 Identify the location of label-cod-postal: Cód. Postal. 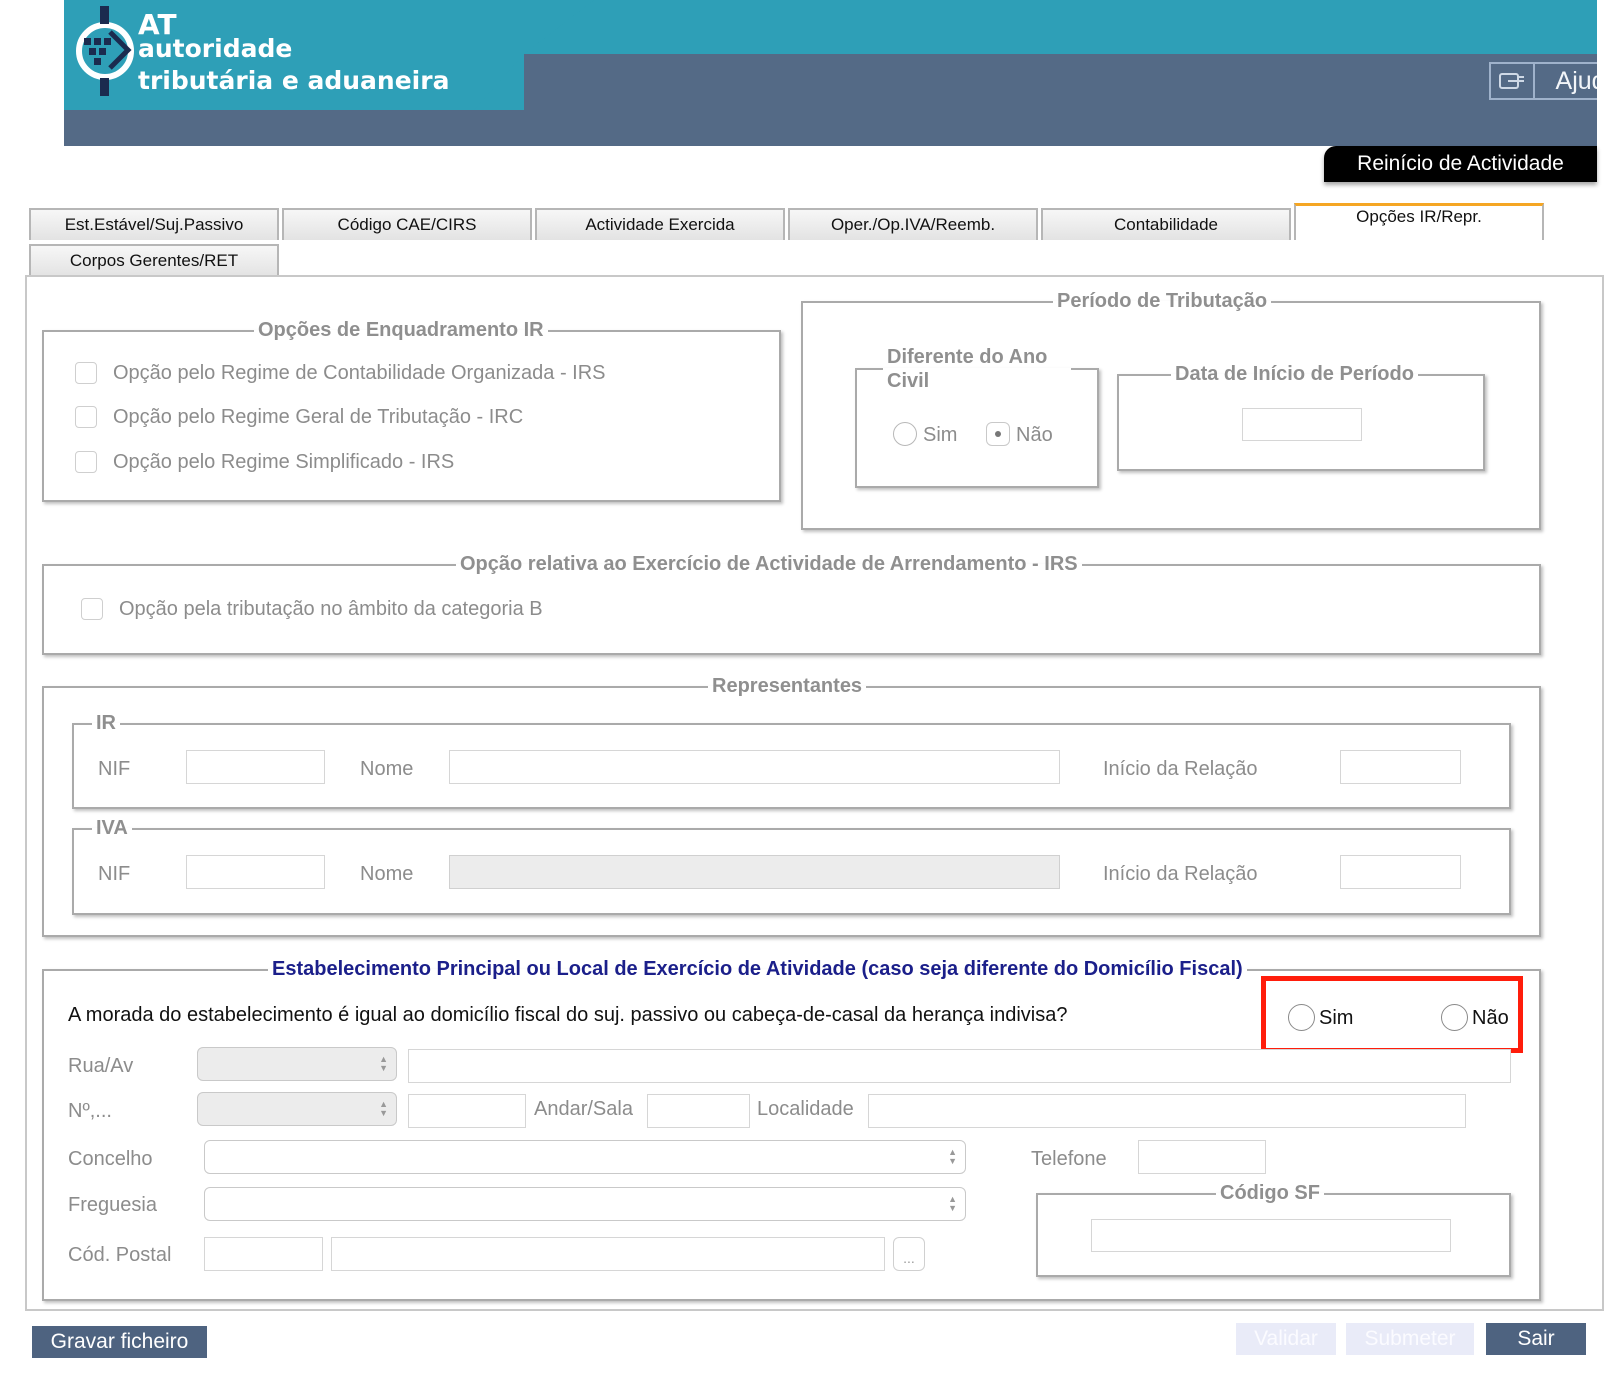
(120, 1255).